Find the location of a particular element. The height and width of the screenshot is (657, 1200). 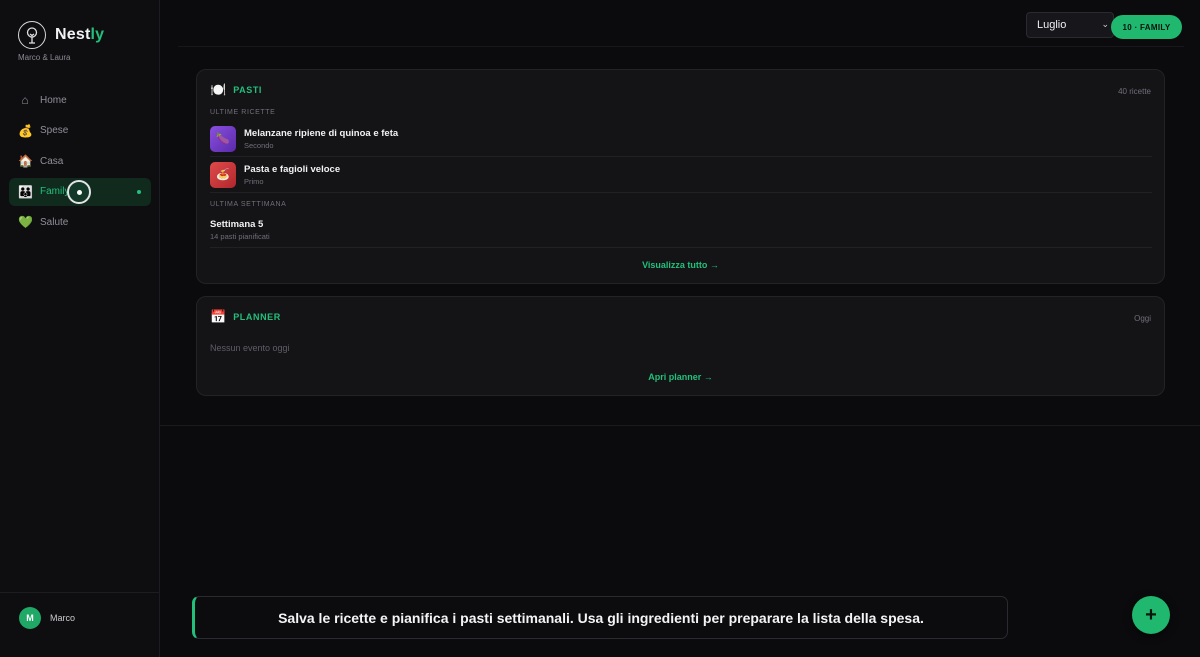

view-all-link: Visualizza tutto → is located at coordinates (680, 265).